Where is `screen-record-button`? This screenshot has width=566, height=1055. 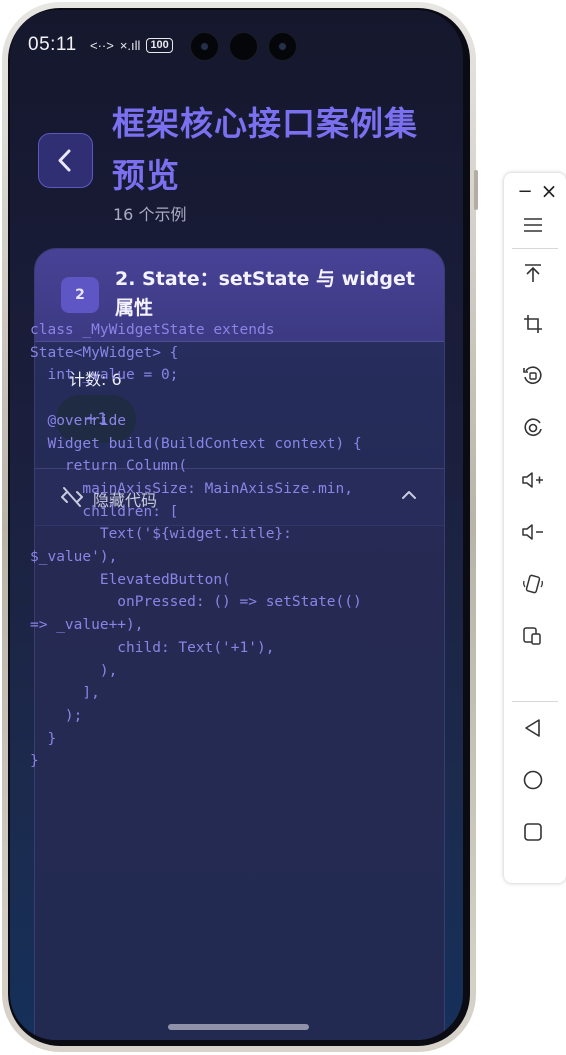 screen-record-button is located at coordinates (533, 428).